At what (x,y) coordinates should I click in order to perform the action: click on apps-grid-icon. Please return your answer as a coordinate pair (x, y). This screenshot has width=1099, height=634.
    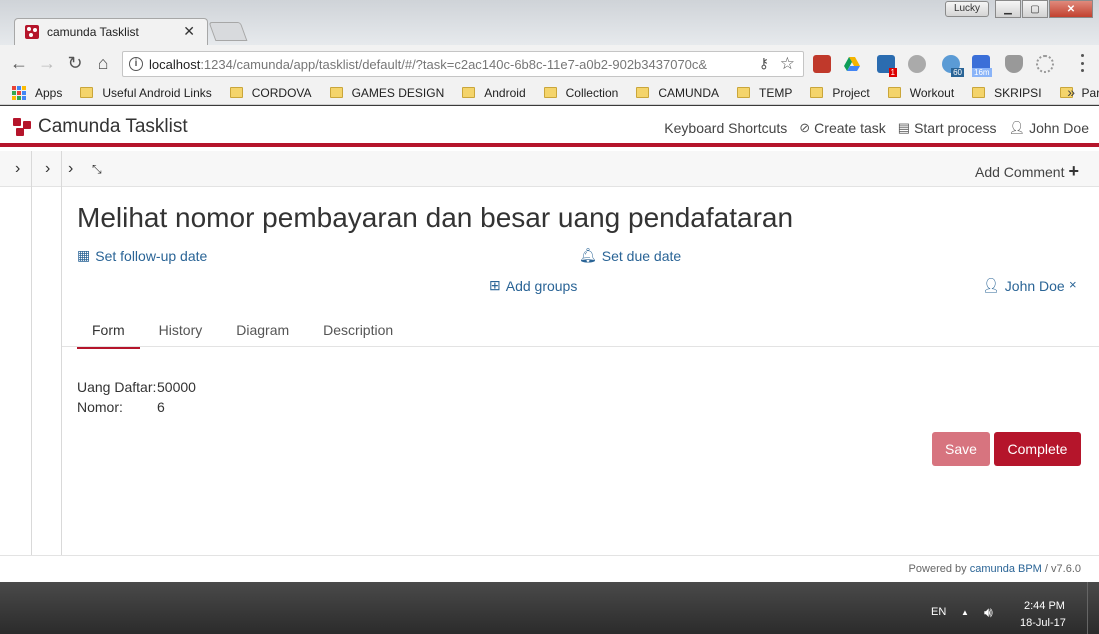
    Looking at the image, I should click on (19, 92).